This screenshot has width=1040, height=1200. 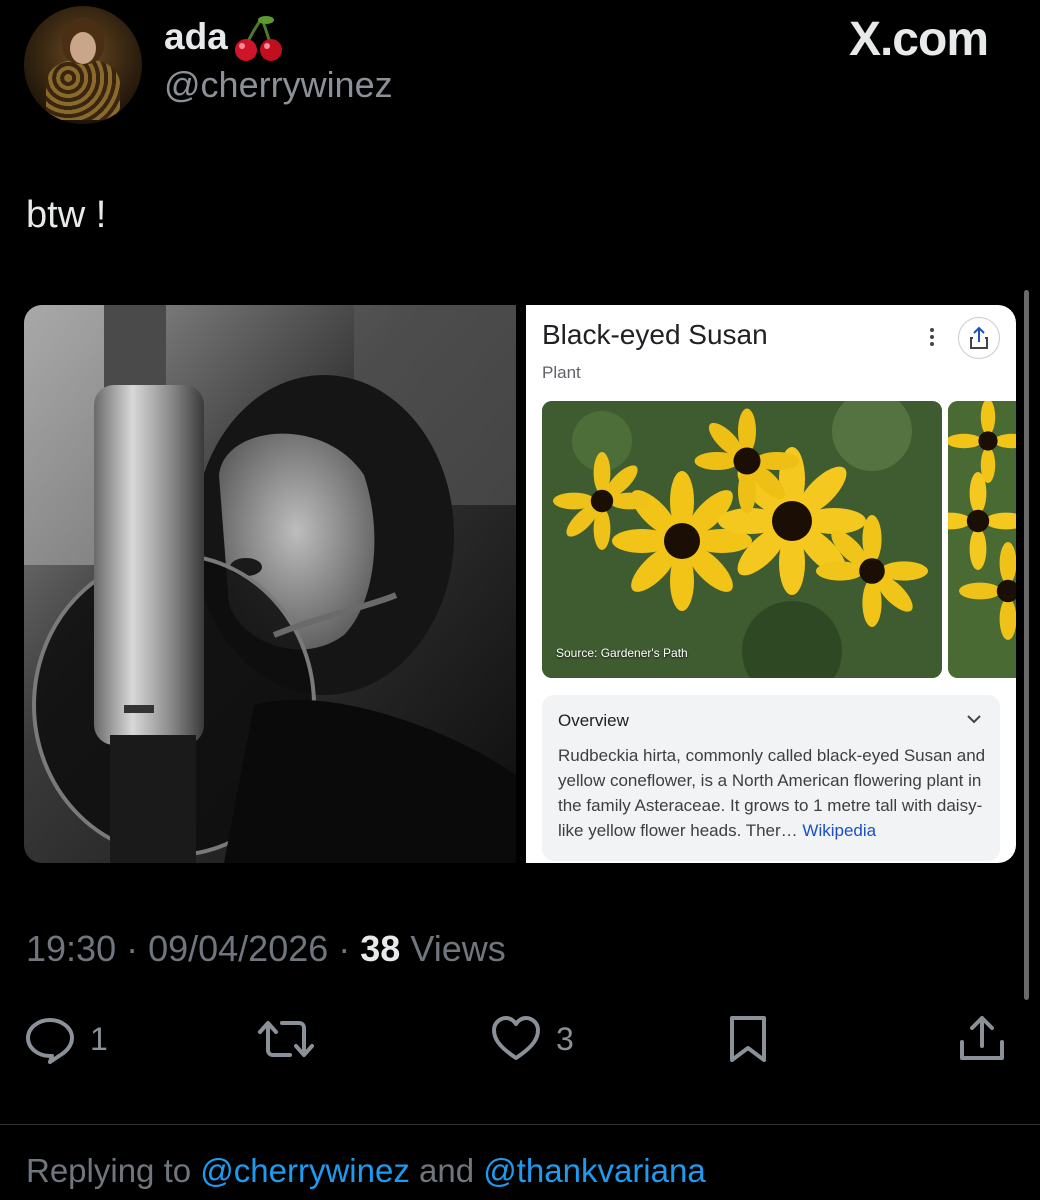 I want to click on reply-icon, so click(x=50, y=1041).